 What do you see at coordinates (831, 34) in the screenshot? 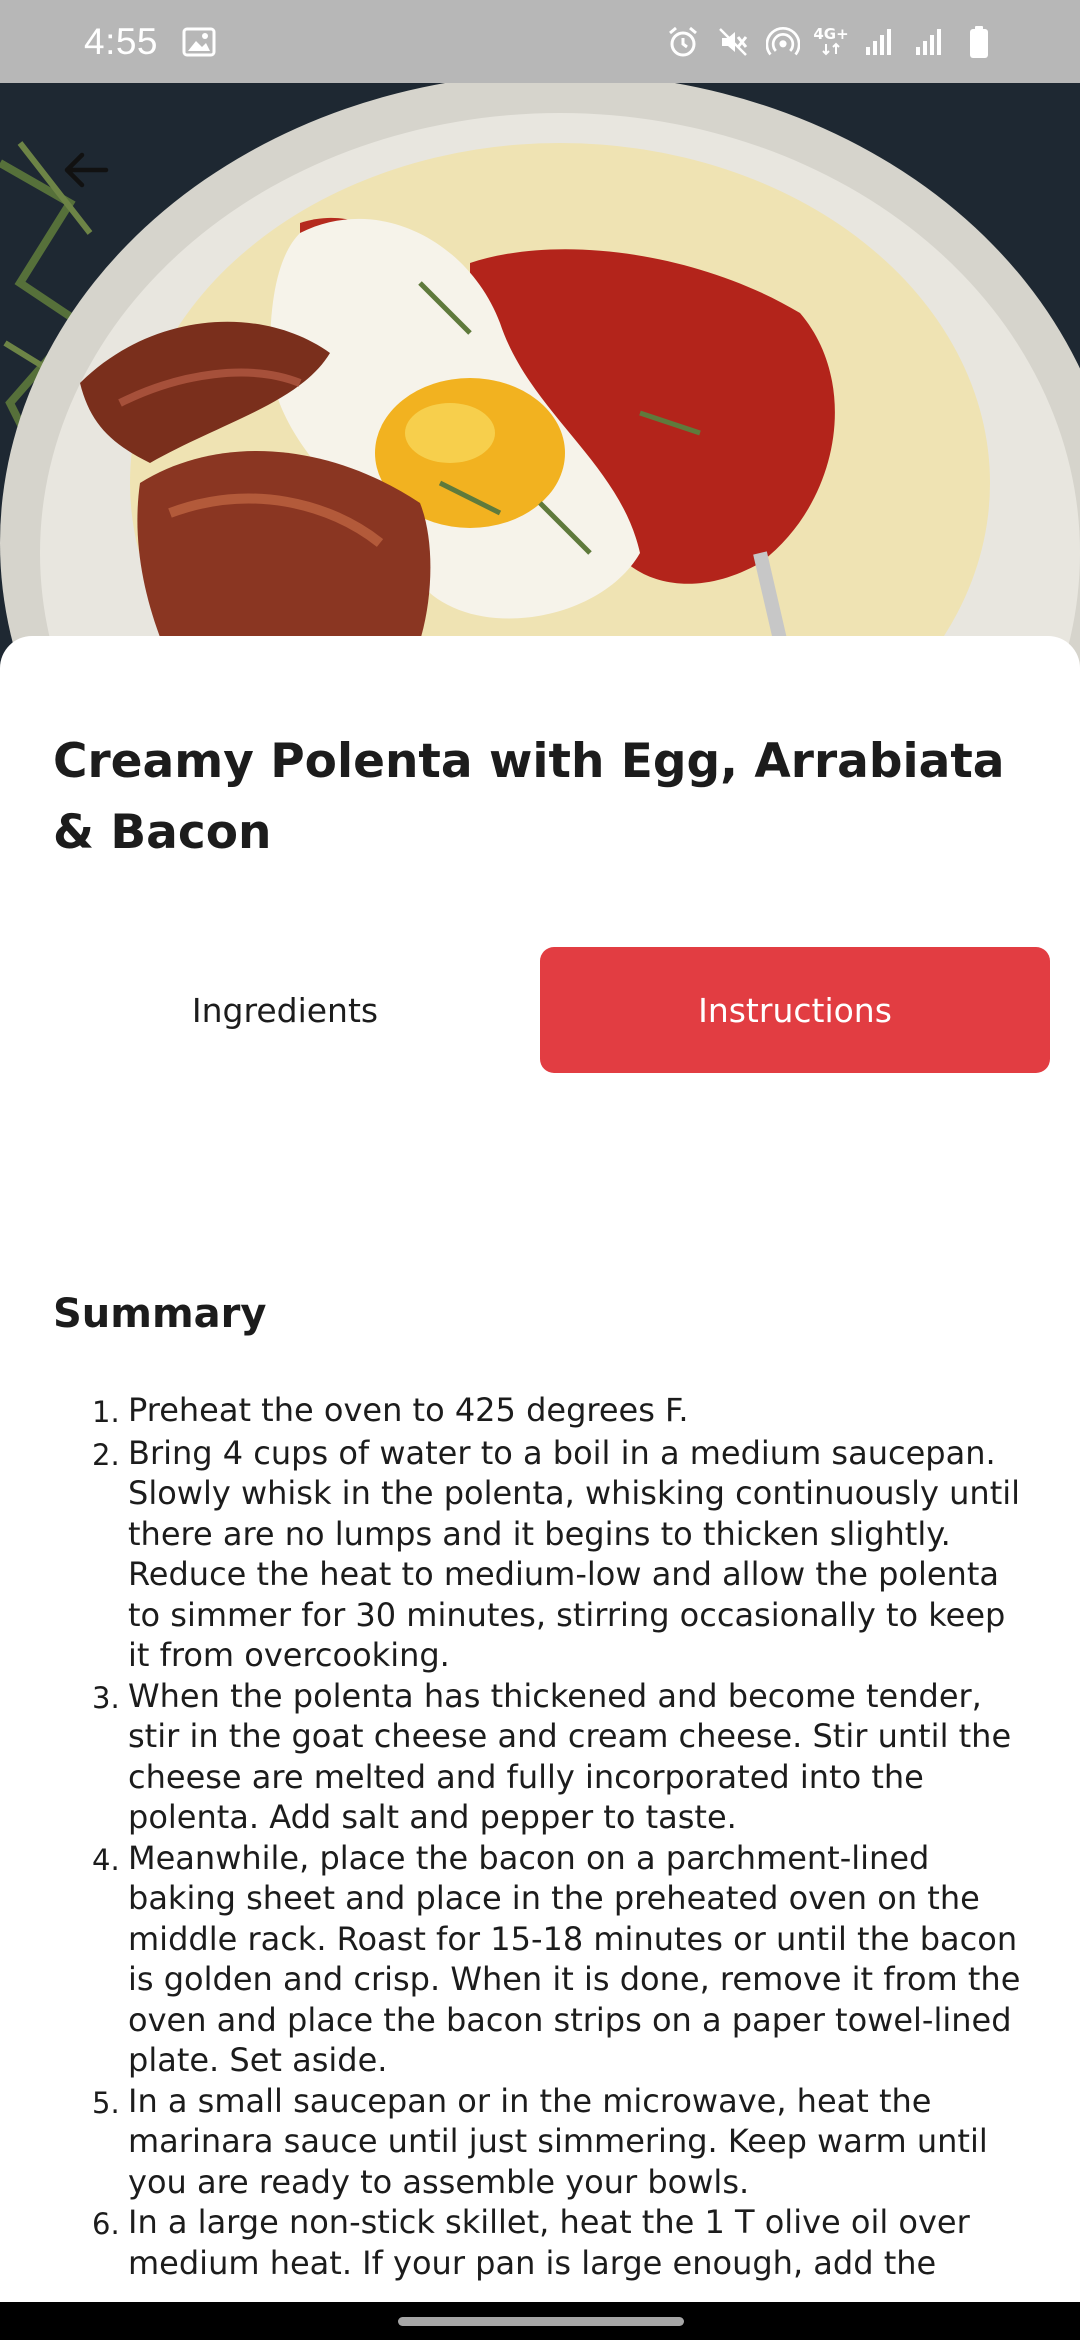
I see `network-label: 4G+` at bounding box center [831, 34].